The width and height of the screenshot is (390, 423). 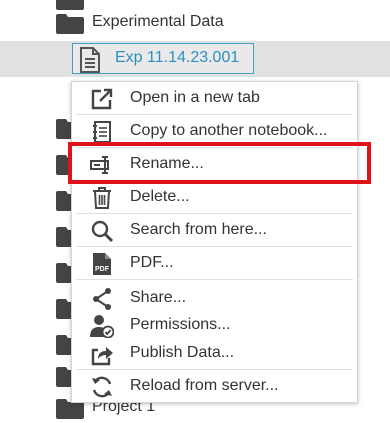 What do you see at coordinates (102, 264) in the screenshot?
I see `pdf-icon: PDF` at bounding box center [102, 264].